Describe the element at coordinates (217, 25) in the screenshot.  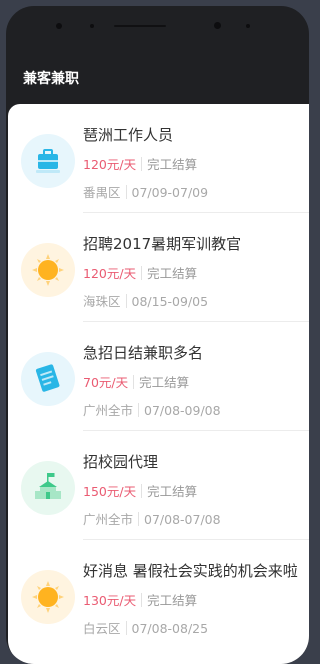
I see `front-camera` at that location.